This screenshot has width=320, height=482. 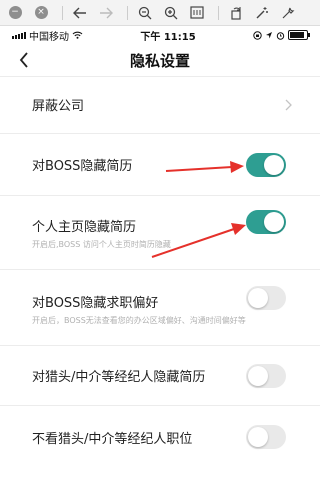 I want to click on alarm-icon, so click(x=280, y=35).